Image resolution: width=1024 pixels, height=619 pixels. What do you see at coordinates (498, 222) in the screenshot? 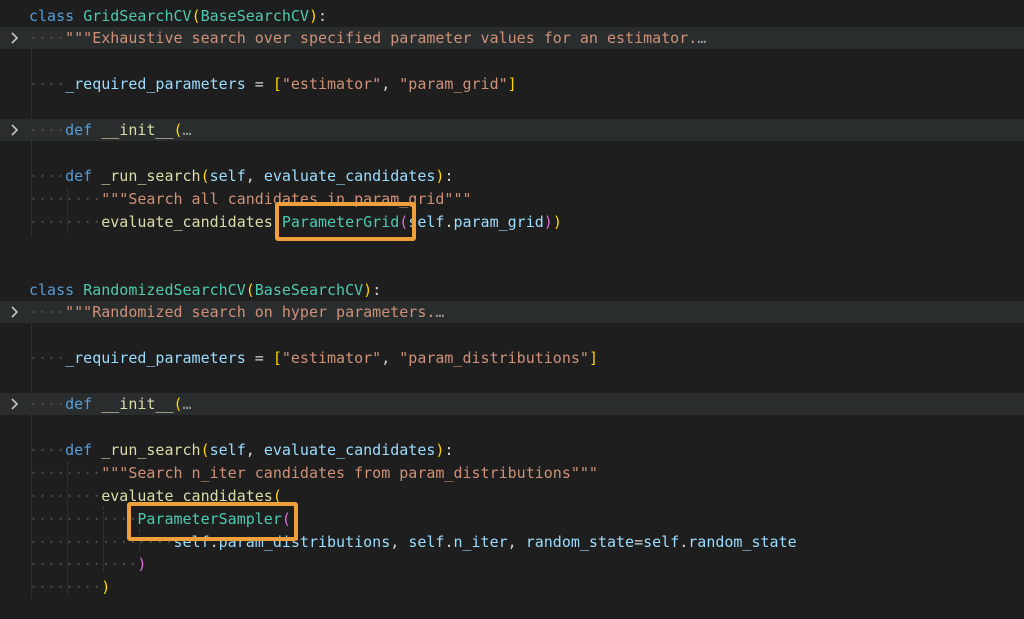
I see `attribute: param_grid` at bounding box center [498, 222].